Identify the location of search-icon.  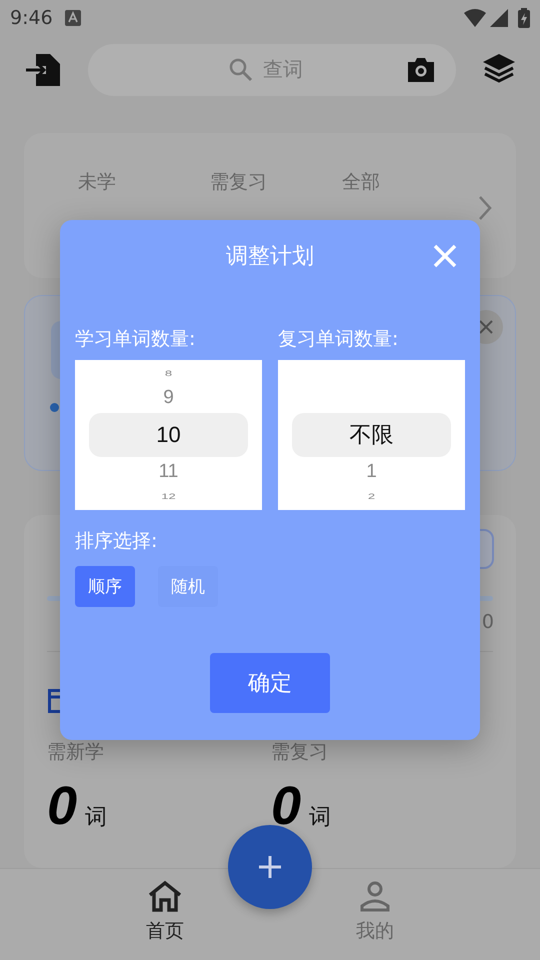
(241, 70).